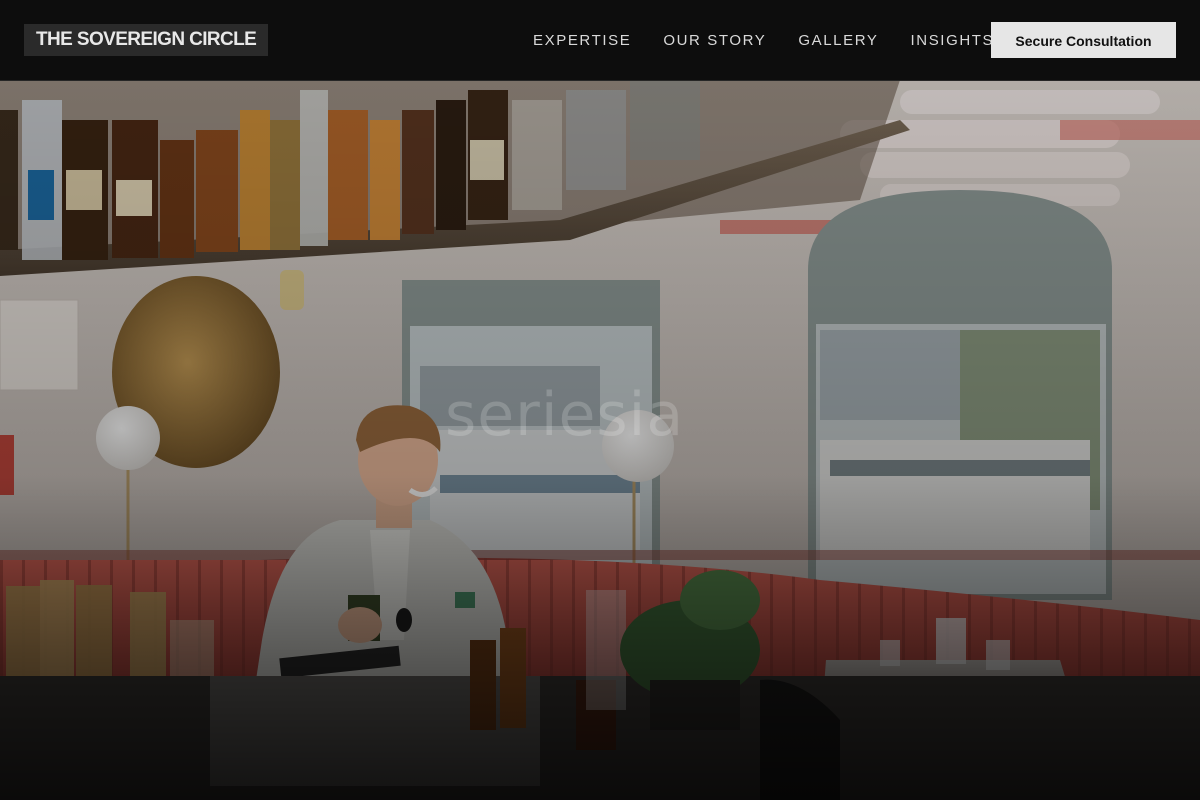 This screenshot has width=1200, height=800. I want to click on image-watermark: seriesia, so click(565, 415).